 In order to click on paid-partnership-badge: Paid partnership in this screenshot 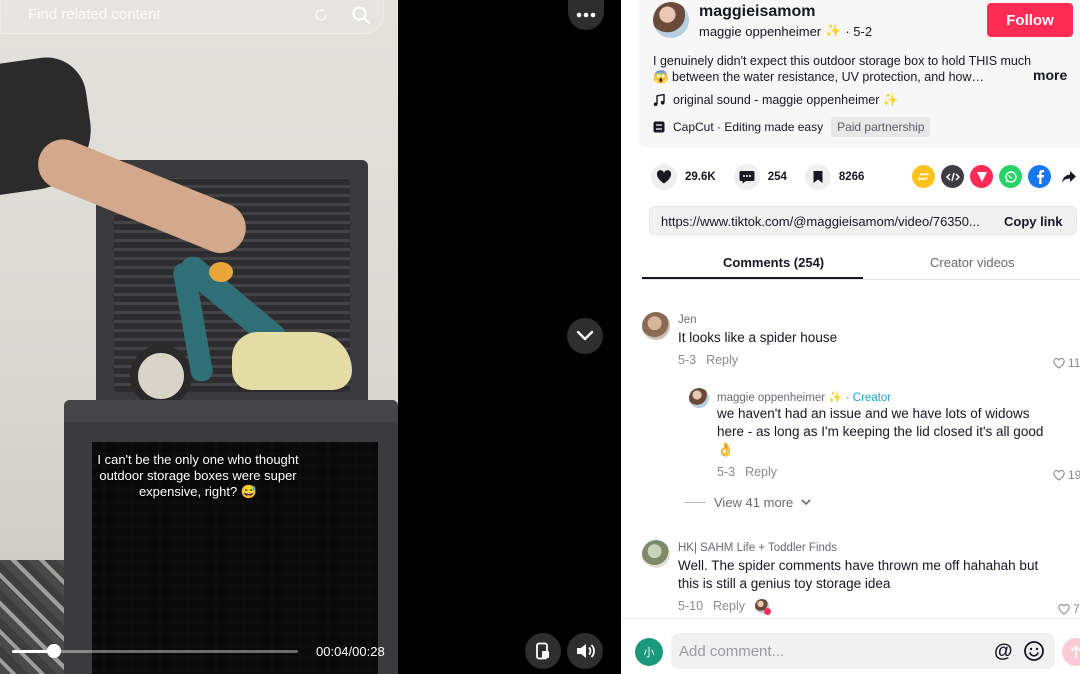, I will do `click(881, 127)`.